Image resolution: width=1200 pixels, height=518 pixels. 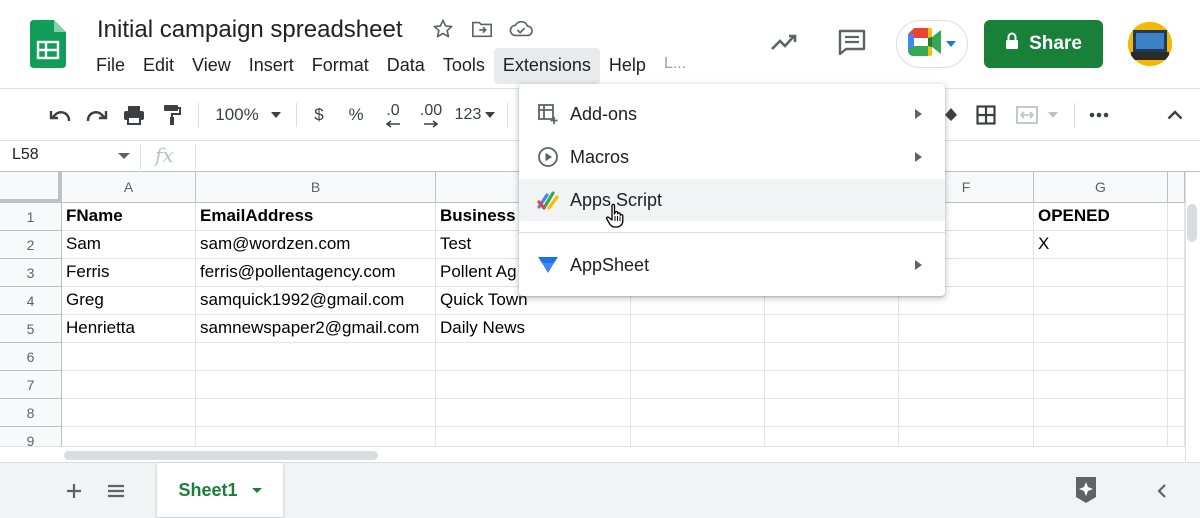 What do you see at coordinates (1175, 115) in the screenshot?
I see `collapse-toolbar-icon` at bounding box center [1175, 115].